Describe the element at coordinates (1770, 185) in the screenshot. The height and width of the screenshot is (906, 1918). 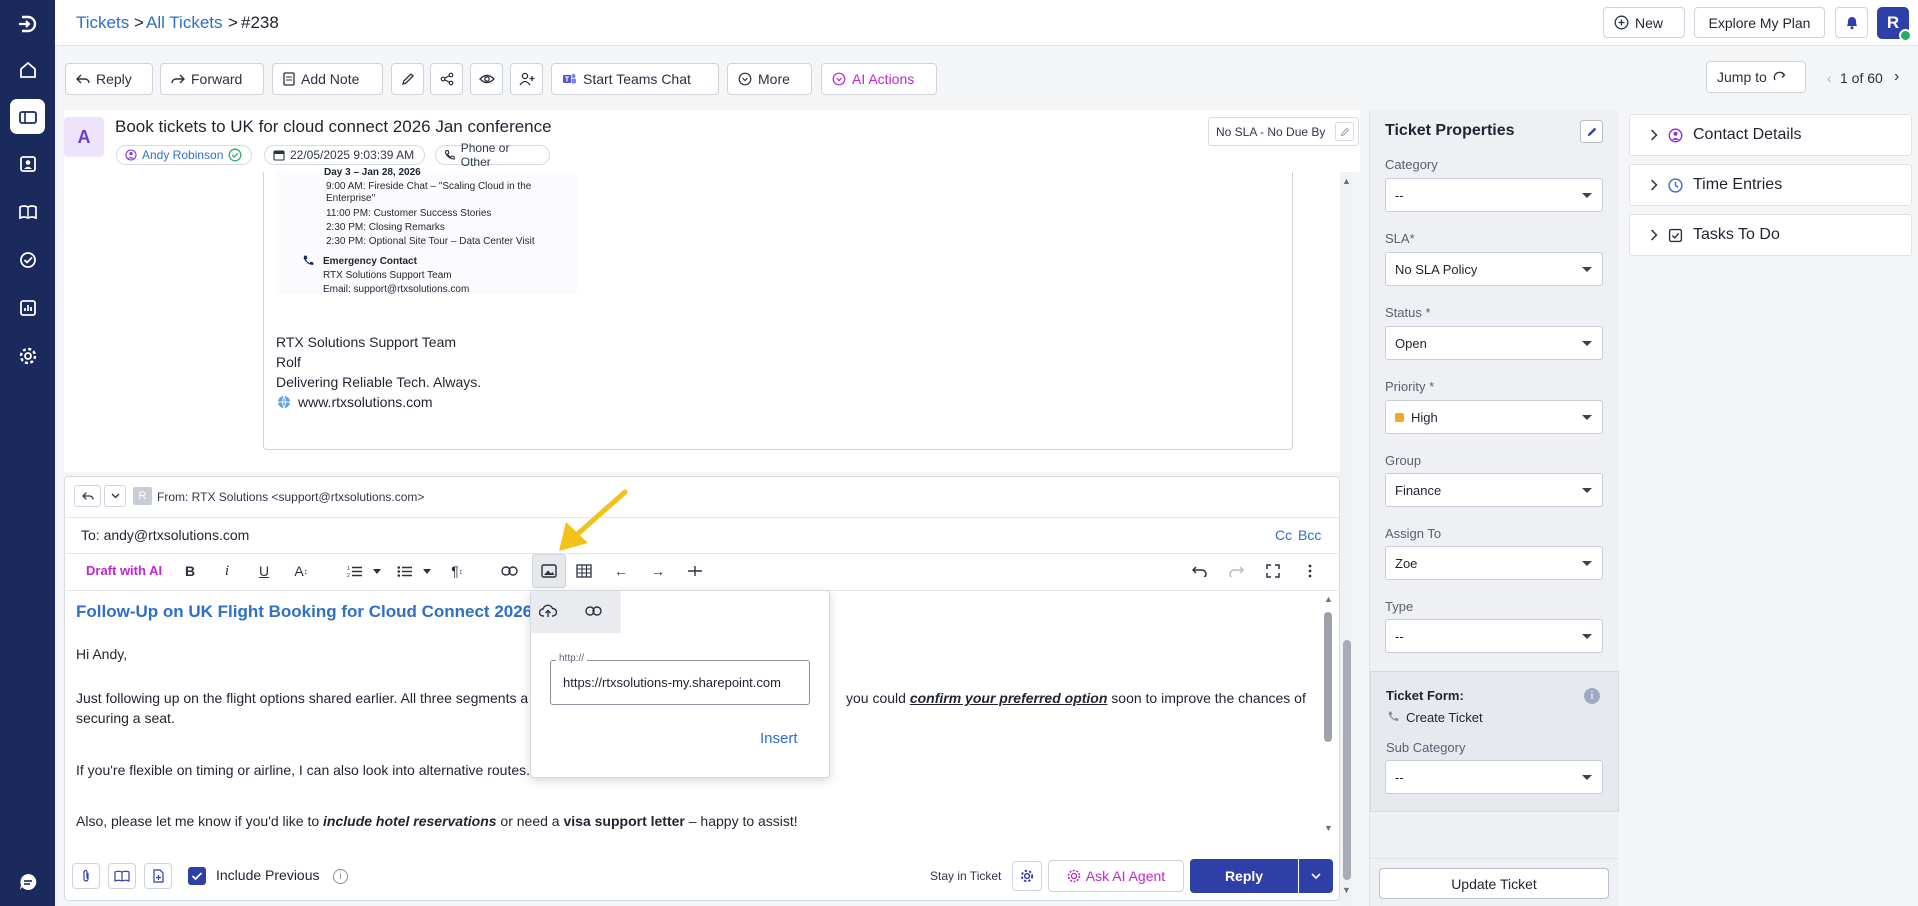
I see `time-entries-section: Time Entries` at that location.